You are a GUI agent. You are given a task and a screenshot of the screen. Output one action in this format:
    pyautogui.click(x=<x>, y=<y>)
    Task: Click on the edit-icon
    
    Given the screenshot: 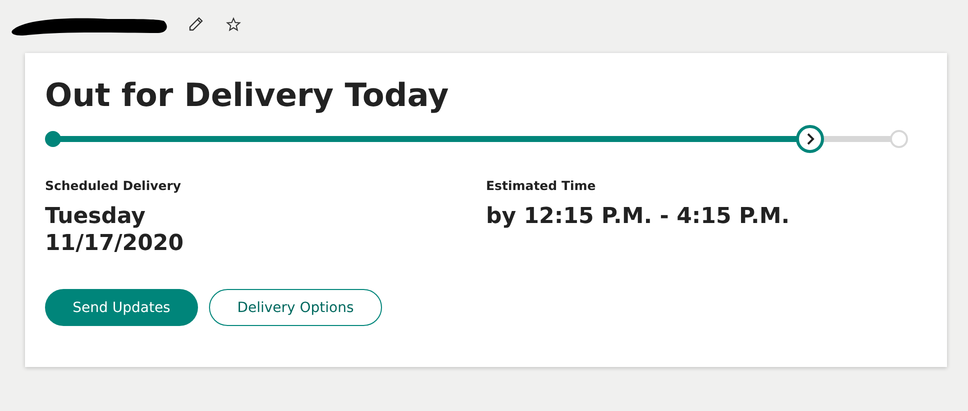 What is the action you would take?
    pyautogui.click(x=196, y=24)
    